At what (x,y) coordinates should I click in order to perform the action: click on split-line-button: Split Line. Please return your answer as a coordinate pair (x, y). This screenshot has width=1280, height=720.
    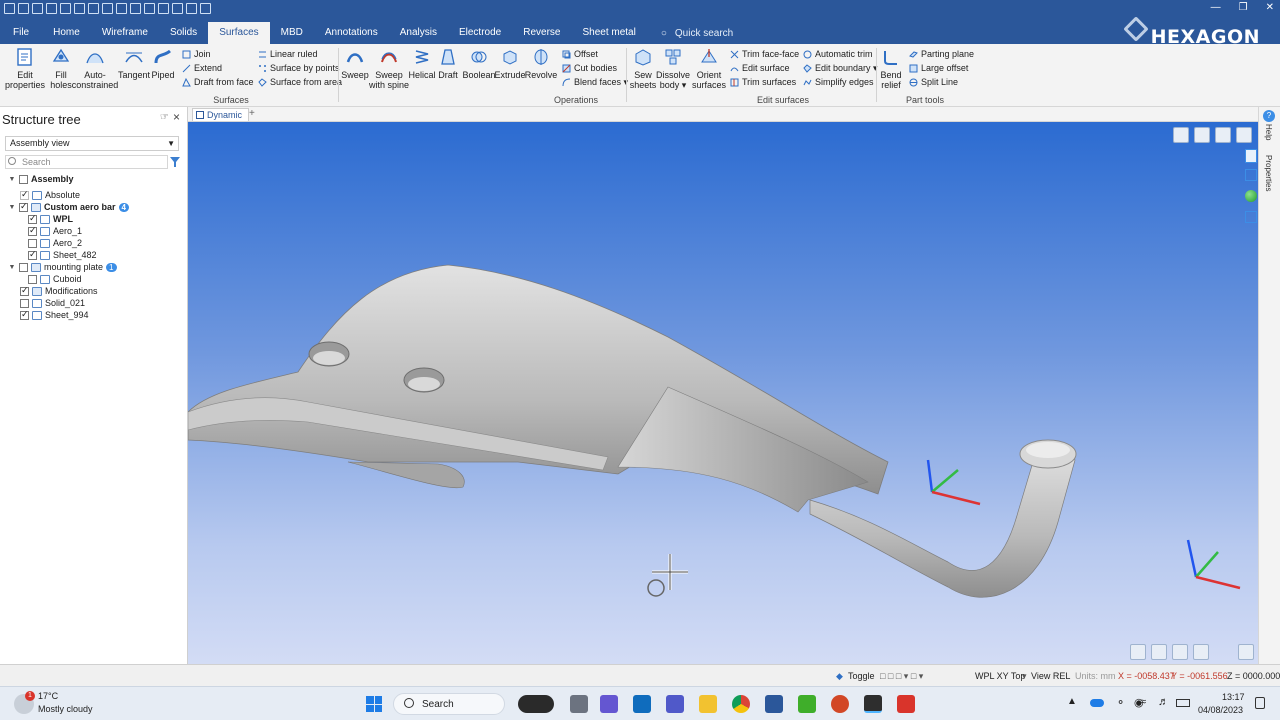
    Looking at the image, I should click on (933, 82).